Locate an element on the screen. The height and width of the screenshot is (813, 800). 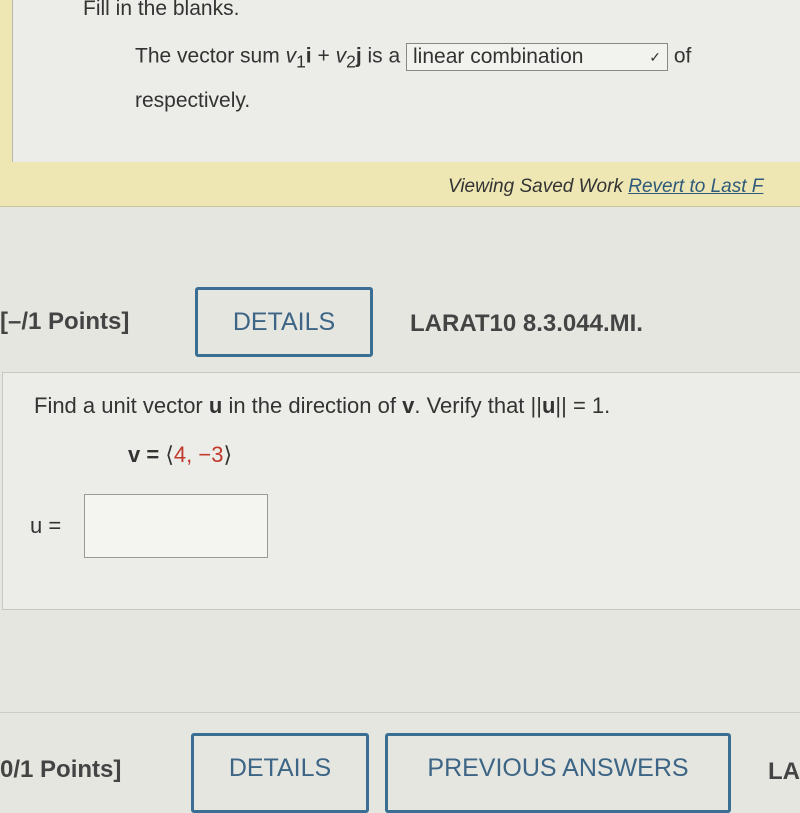
sentence-text: is a is located at coordinates (384, 56).